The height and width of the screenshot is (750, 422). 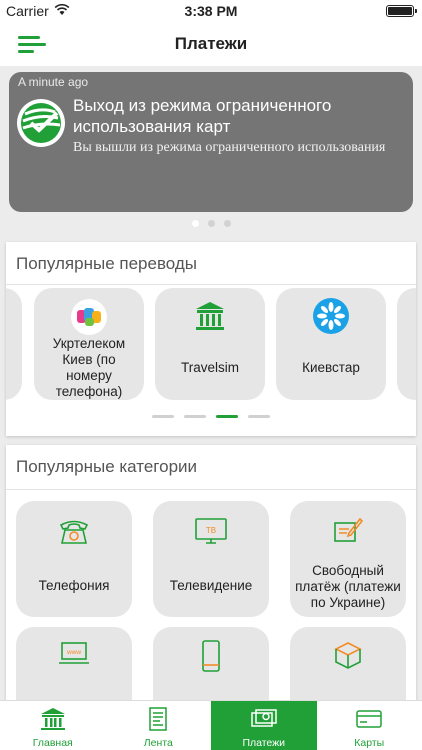 What do you see at coordinates (211, 656) in the screenshot?
I see `mobile-phone-icon` at bounding box center [211, 656].